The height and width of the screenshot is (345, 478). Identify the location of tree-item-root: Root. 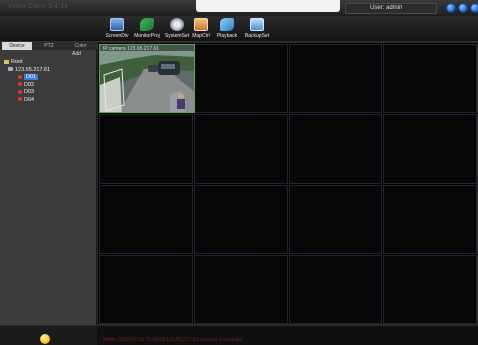
(27, 63).